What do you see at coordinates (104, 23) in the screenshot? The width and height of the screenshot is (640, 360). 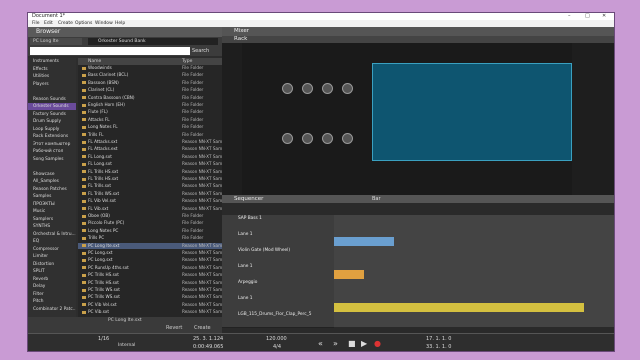 I see `menu-window: Window` at bounding box center [104, 23].